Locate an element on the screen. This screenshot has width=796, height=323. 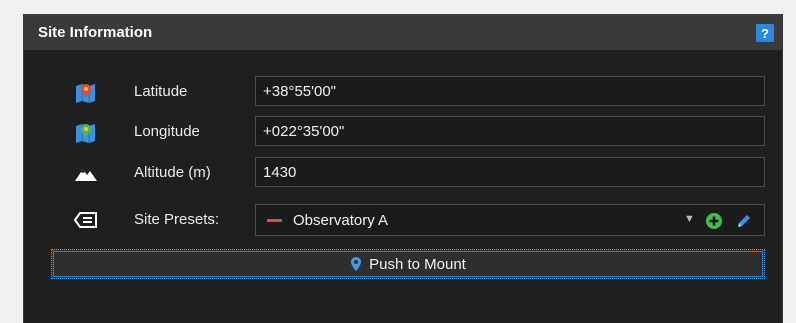
latitude-label: Latitude is located at coordinates (161, 91).